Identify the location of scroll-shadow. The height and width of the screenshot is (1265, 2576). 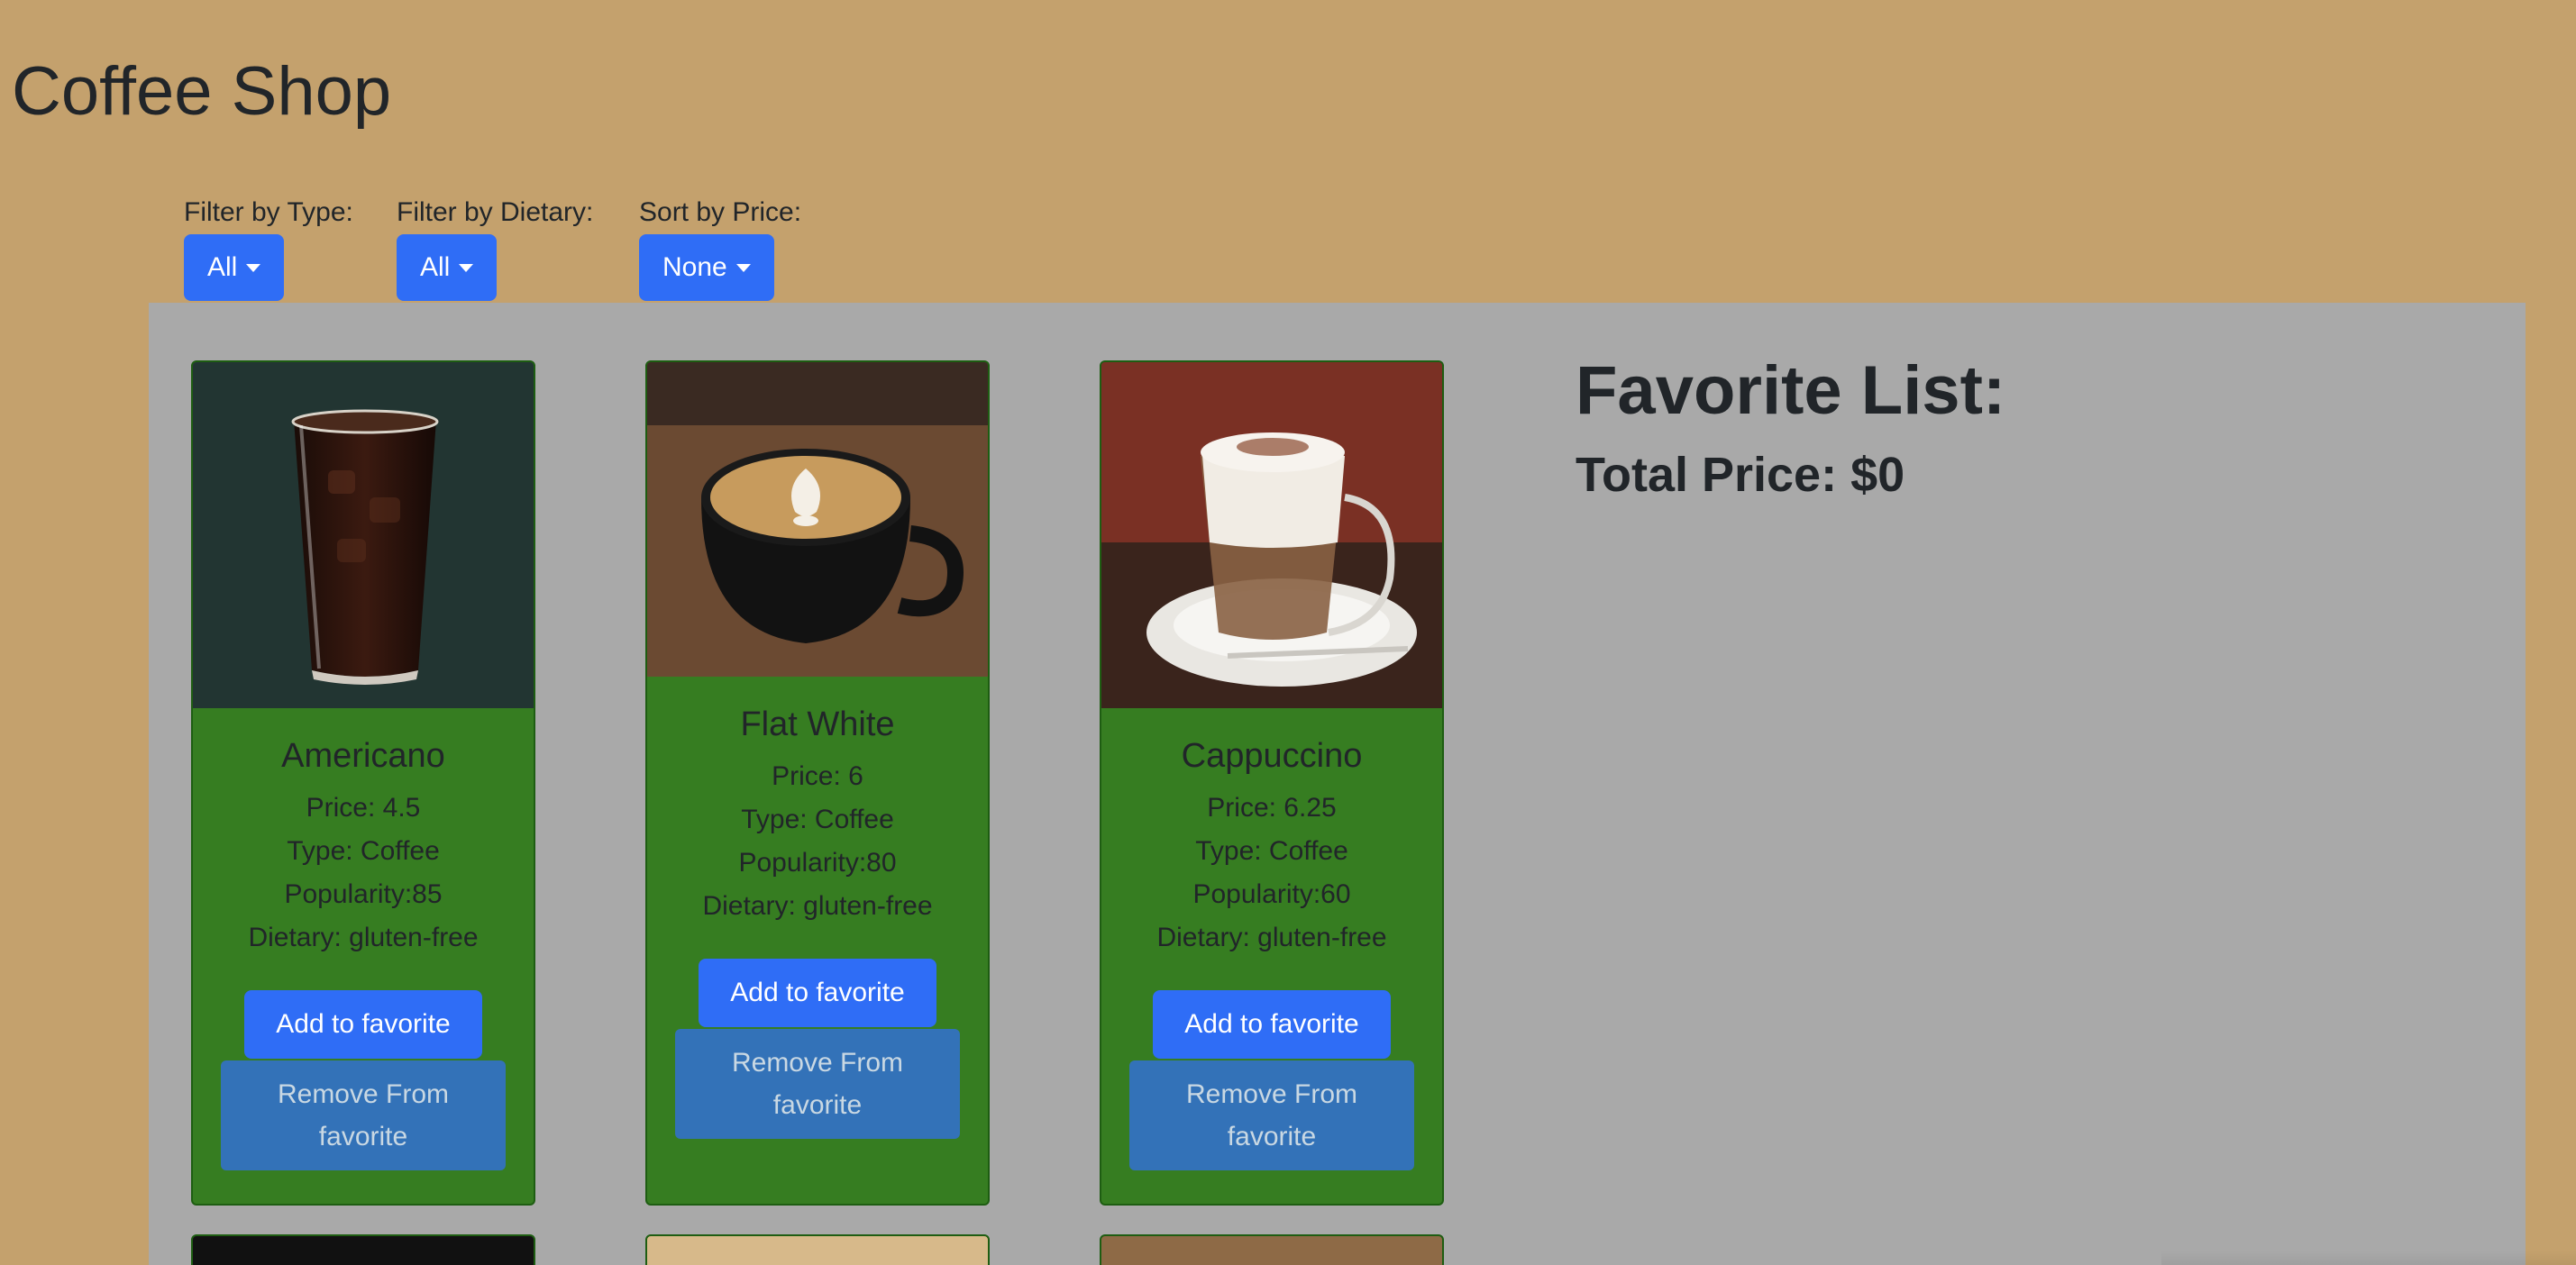
(2368, 1258).